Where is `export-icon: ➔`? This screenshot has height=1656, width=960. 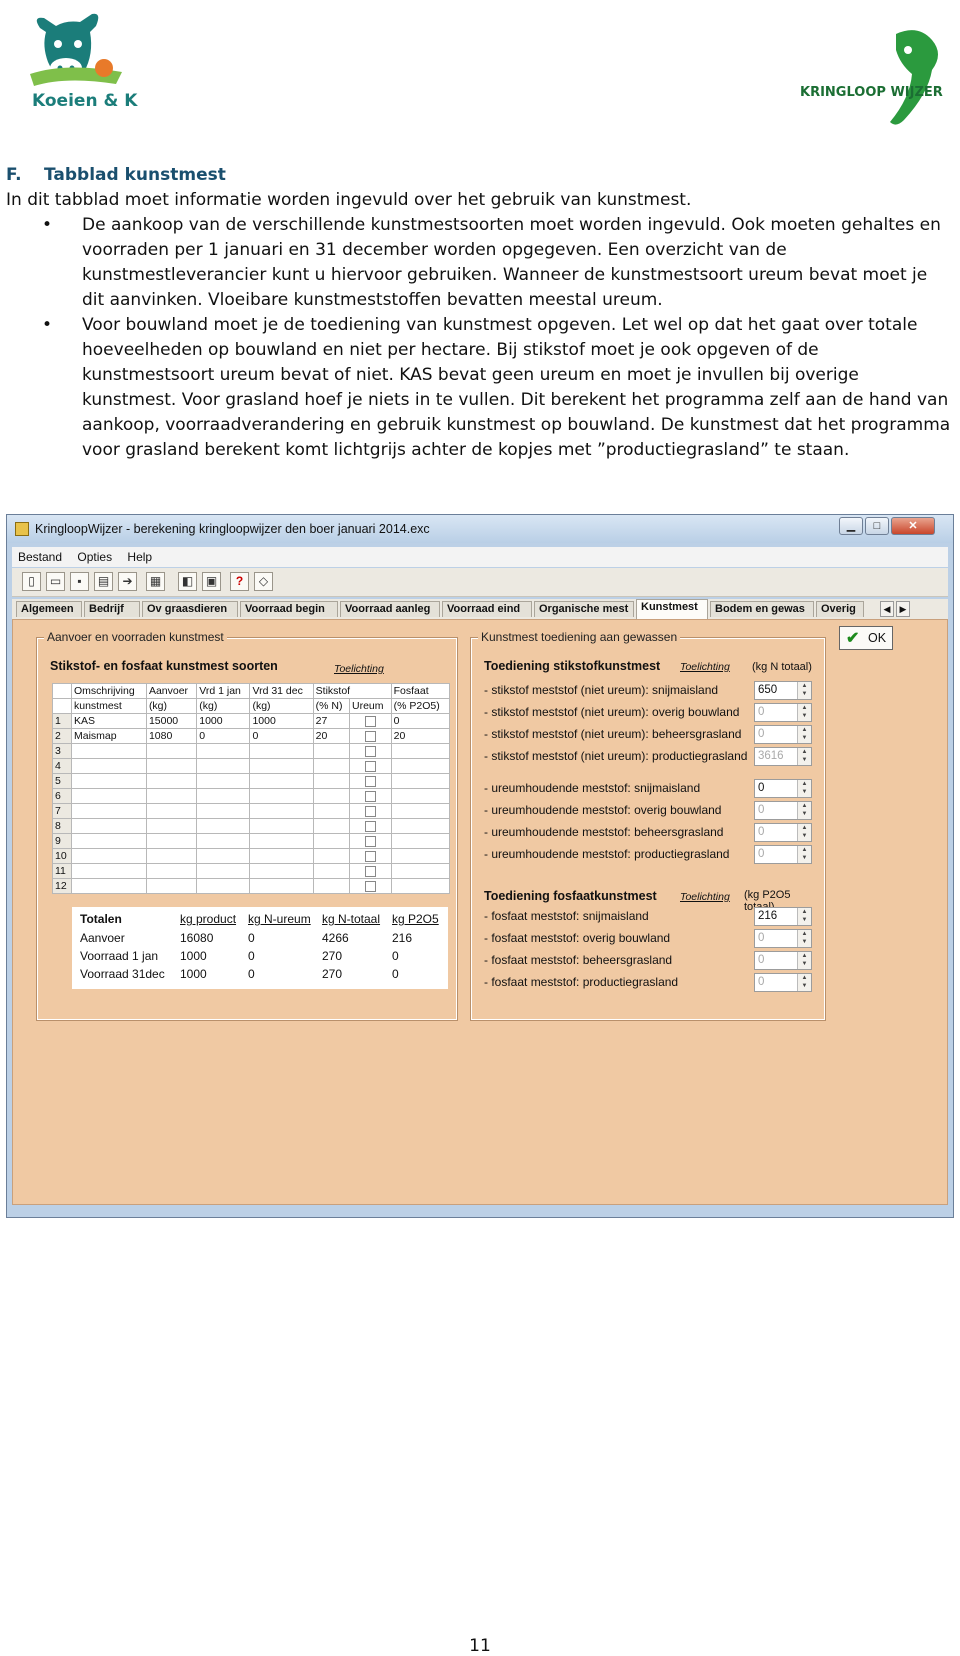
export-icon: ➔ is located at coordinates (127, 581).